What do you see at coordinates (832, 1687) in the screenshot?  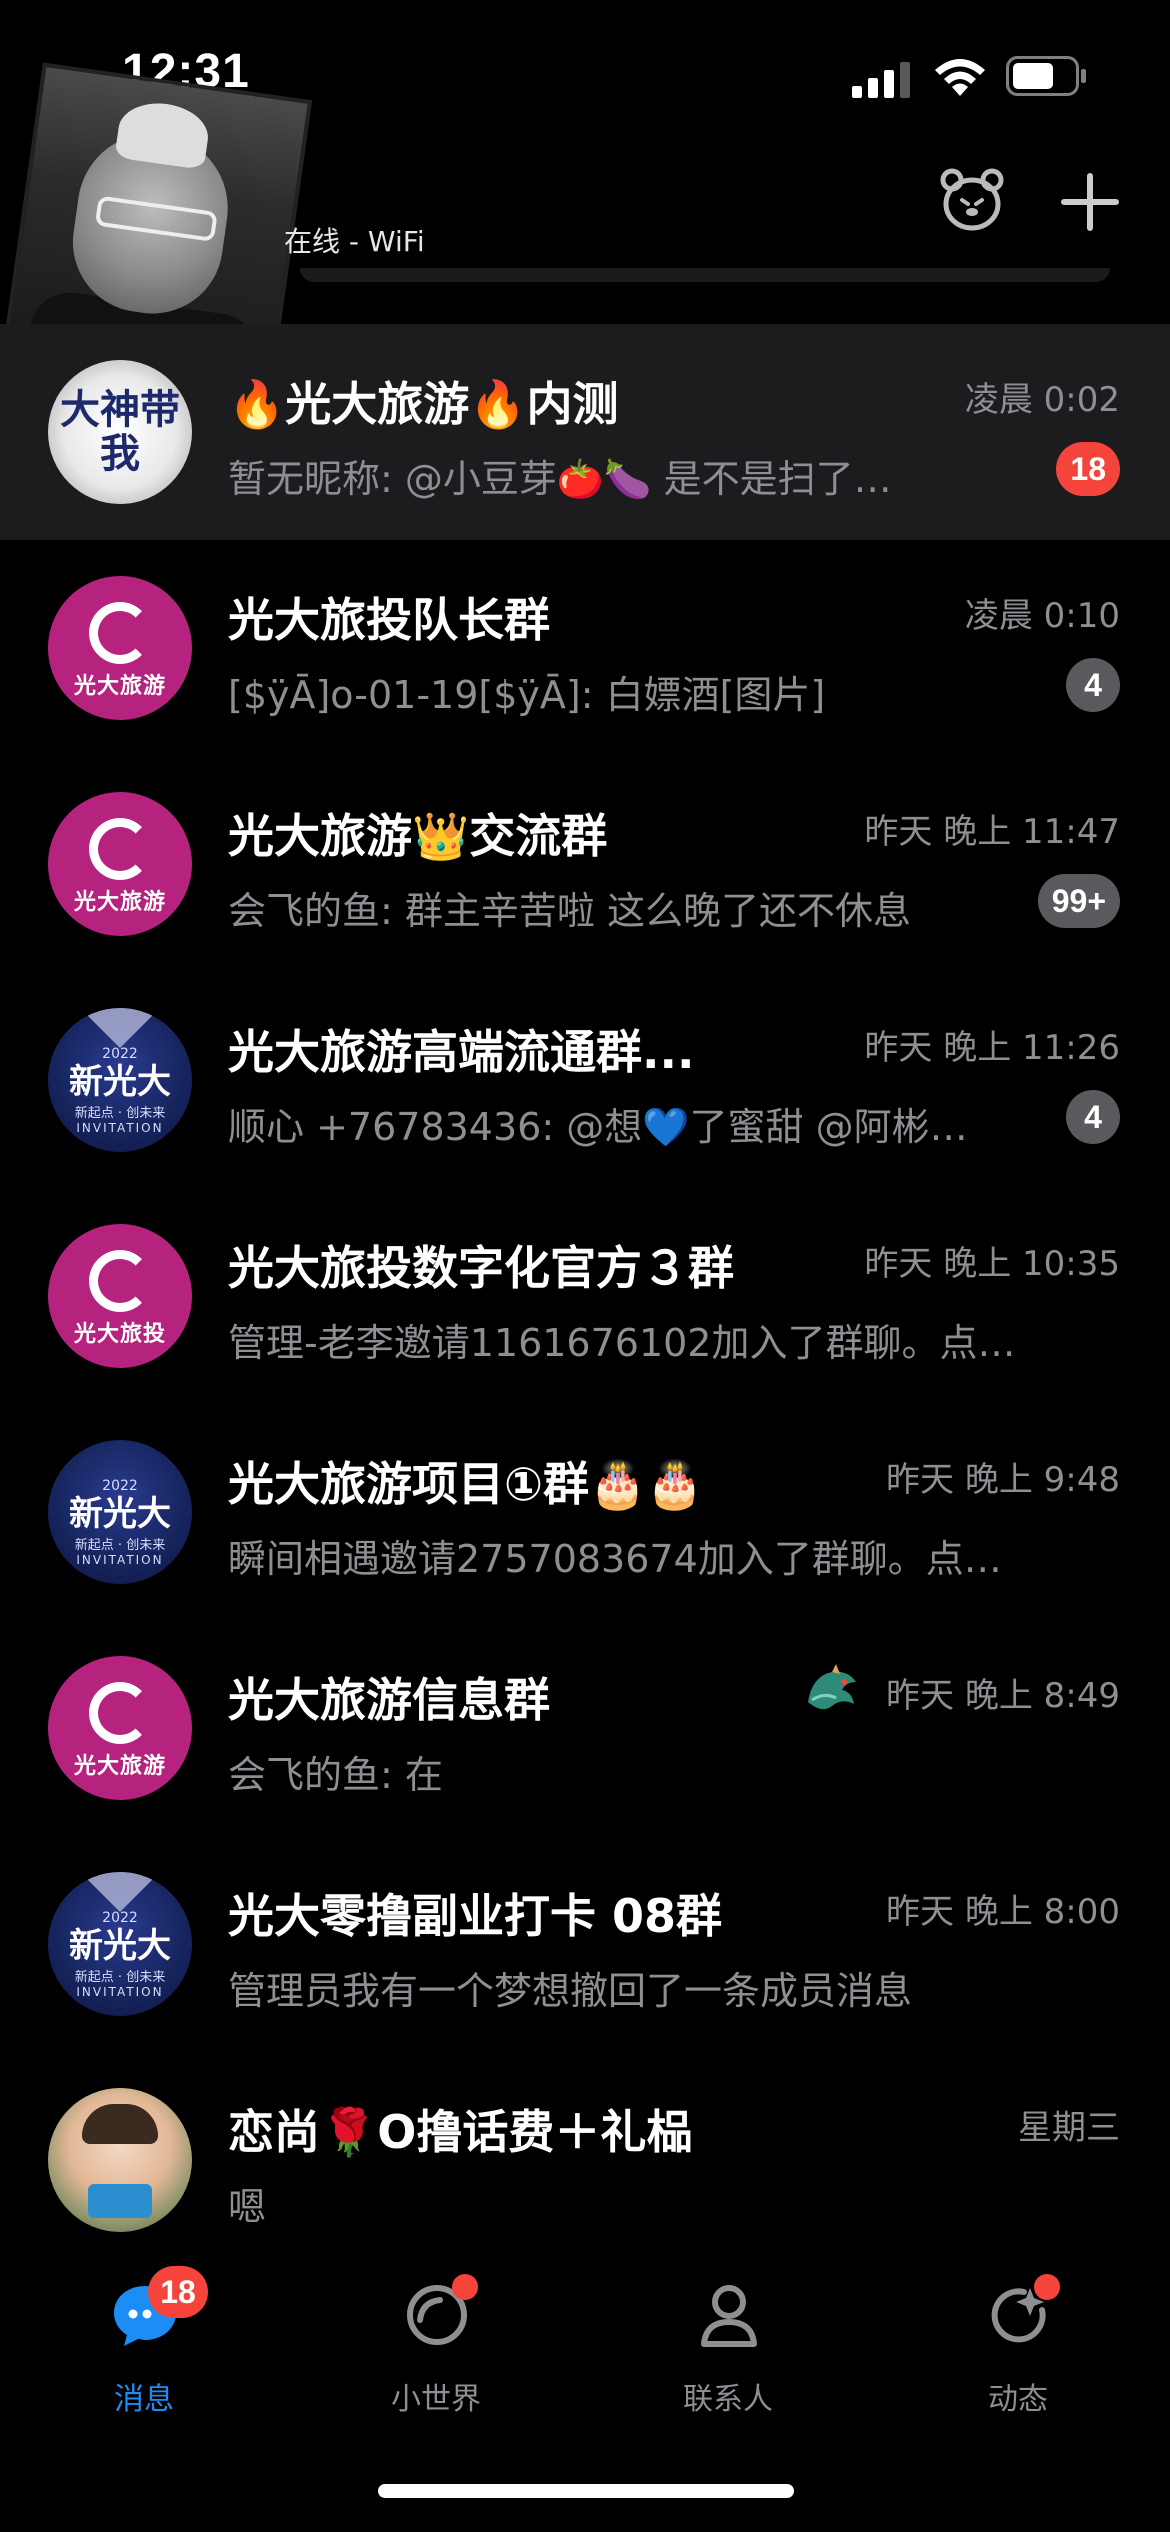 I see `dragon-icon` at bounding box center [832, 1687].